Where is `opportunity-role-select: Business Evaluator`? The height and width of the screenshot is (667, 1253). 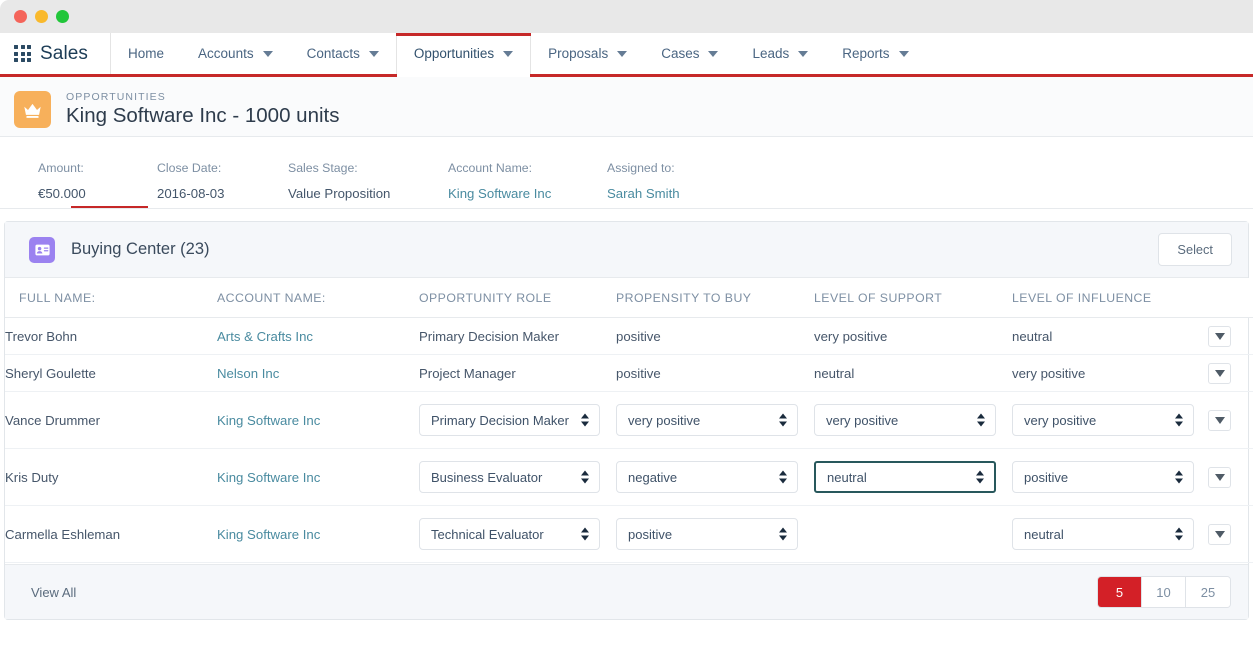
opportunity-role-select: Business Evaluator is located at coordinates (509, 477).